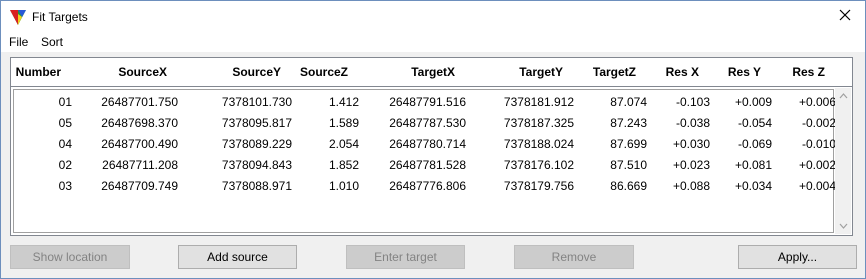 The height and width of the screenshot is (279, 866). Describe the element at coordinates (65, 165) in the screenshot. I see `cell-number: 02` at that location.